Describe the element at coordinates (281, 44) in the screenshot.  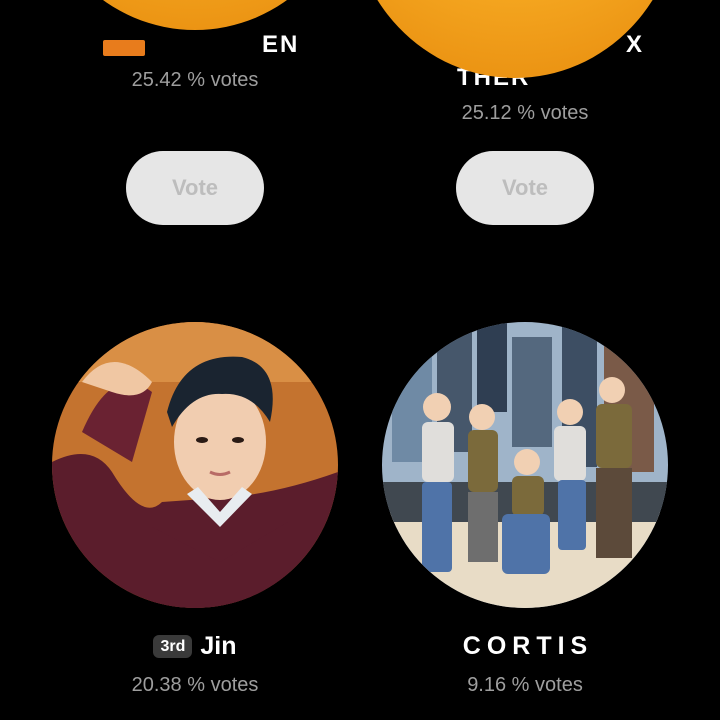
I see `candidate-name-partial: EN` at that location.